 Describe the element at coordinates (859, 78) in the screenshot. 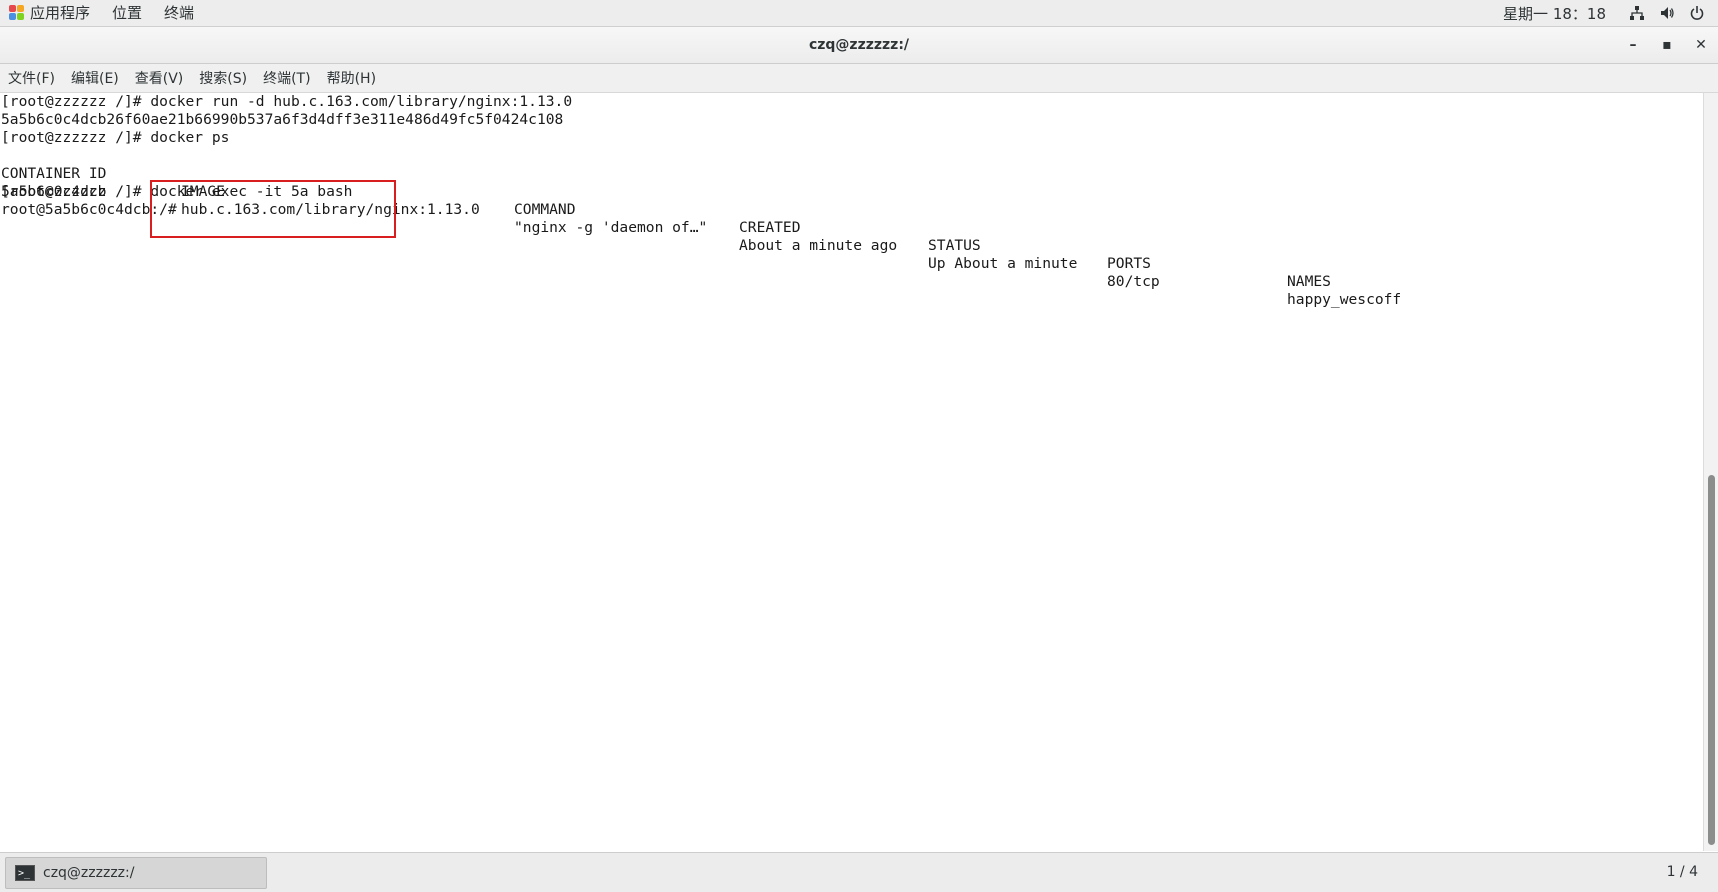

I see `menubar: 文件(F) 编辑(E) 查看(V) 搜索(S) 终端(T) 帮助(H)` at that location.